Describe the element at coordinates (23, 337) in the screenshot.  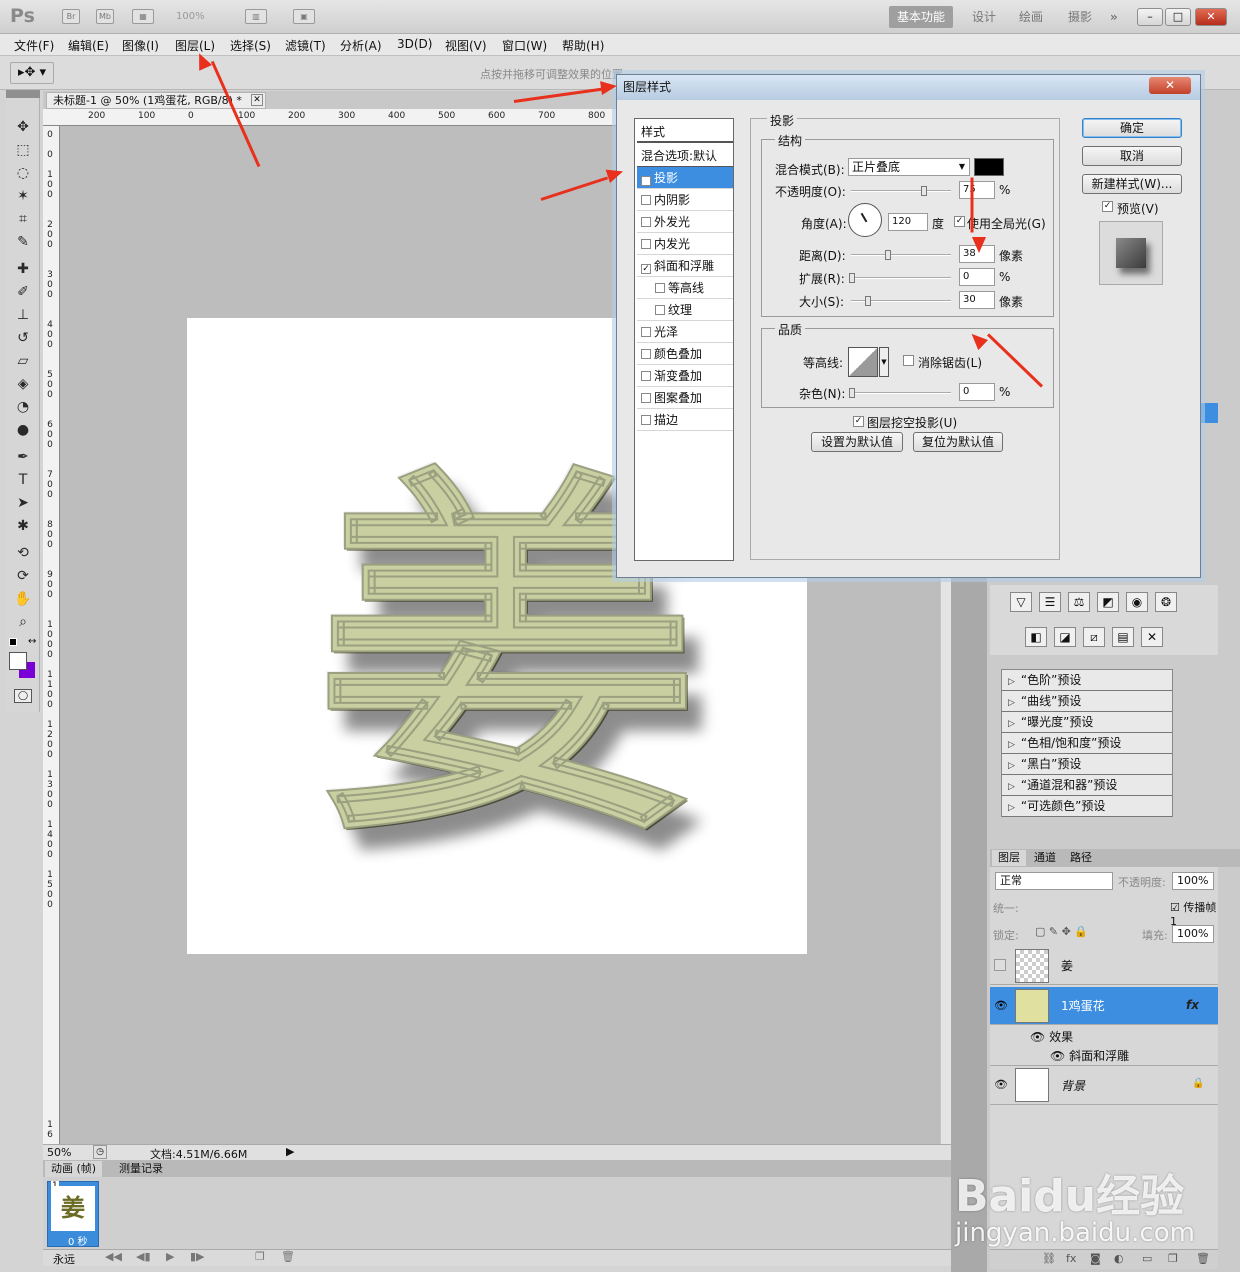
I see `history-brush-tool-icon: ↺` at that location.